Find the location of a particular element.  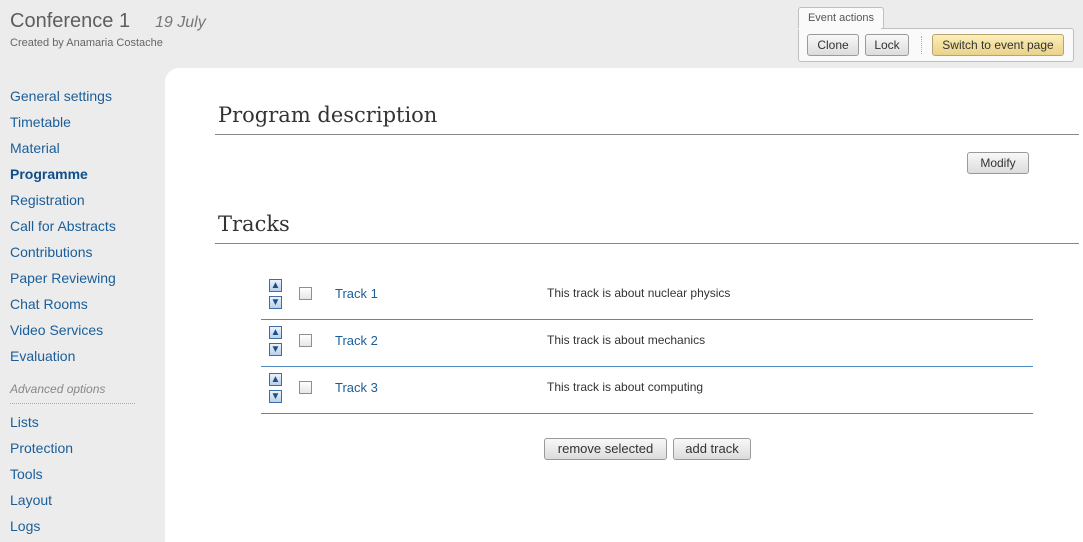

sidebar-item-logs: Logs is located at coordinates (25, 526).